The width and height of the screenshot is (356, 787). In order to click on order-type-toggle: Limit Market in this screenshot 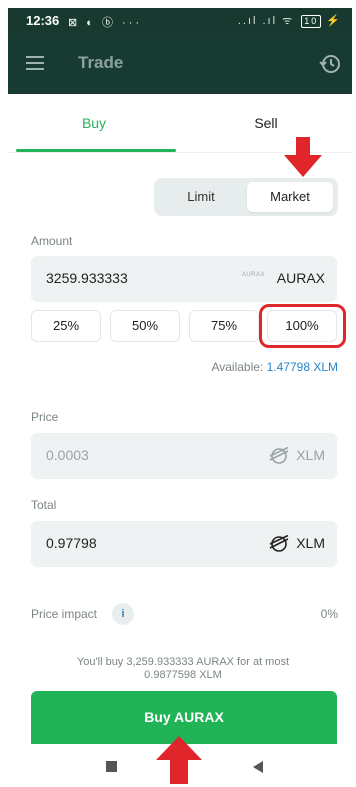, I will do `click(246, 197)`.